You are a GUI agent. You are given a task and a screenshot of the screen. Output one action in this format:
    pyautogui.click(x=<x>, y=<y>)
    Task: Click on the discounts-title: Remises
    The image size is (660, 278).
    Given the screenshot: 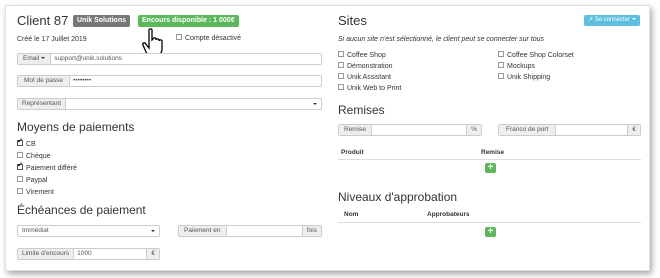 What is the action you would take?
    pyautogui.click(x=361, y=110)
    